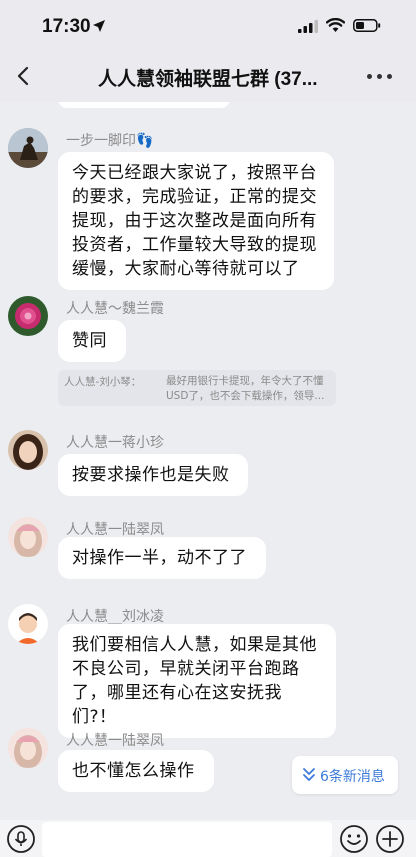  I want to click on message-text: 也不懂怎么操作, so click(133, 771).